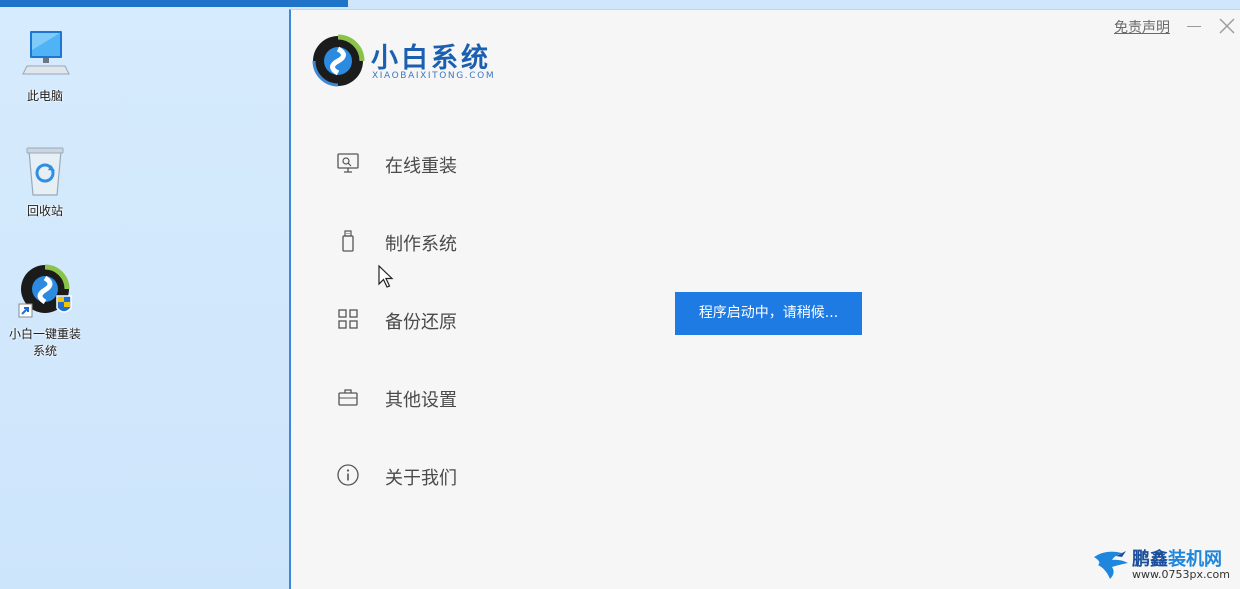 The image size is (1240, 589). What do you see at coordinates (44, 96) in the screenshot?
I see `desktop-icon-label: 此电脑` at bounding box center [44, 96].